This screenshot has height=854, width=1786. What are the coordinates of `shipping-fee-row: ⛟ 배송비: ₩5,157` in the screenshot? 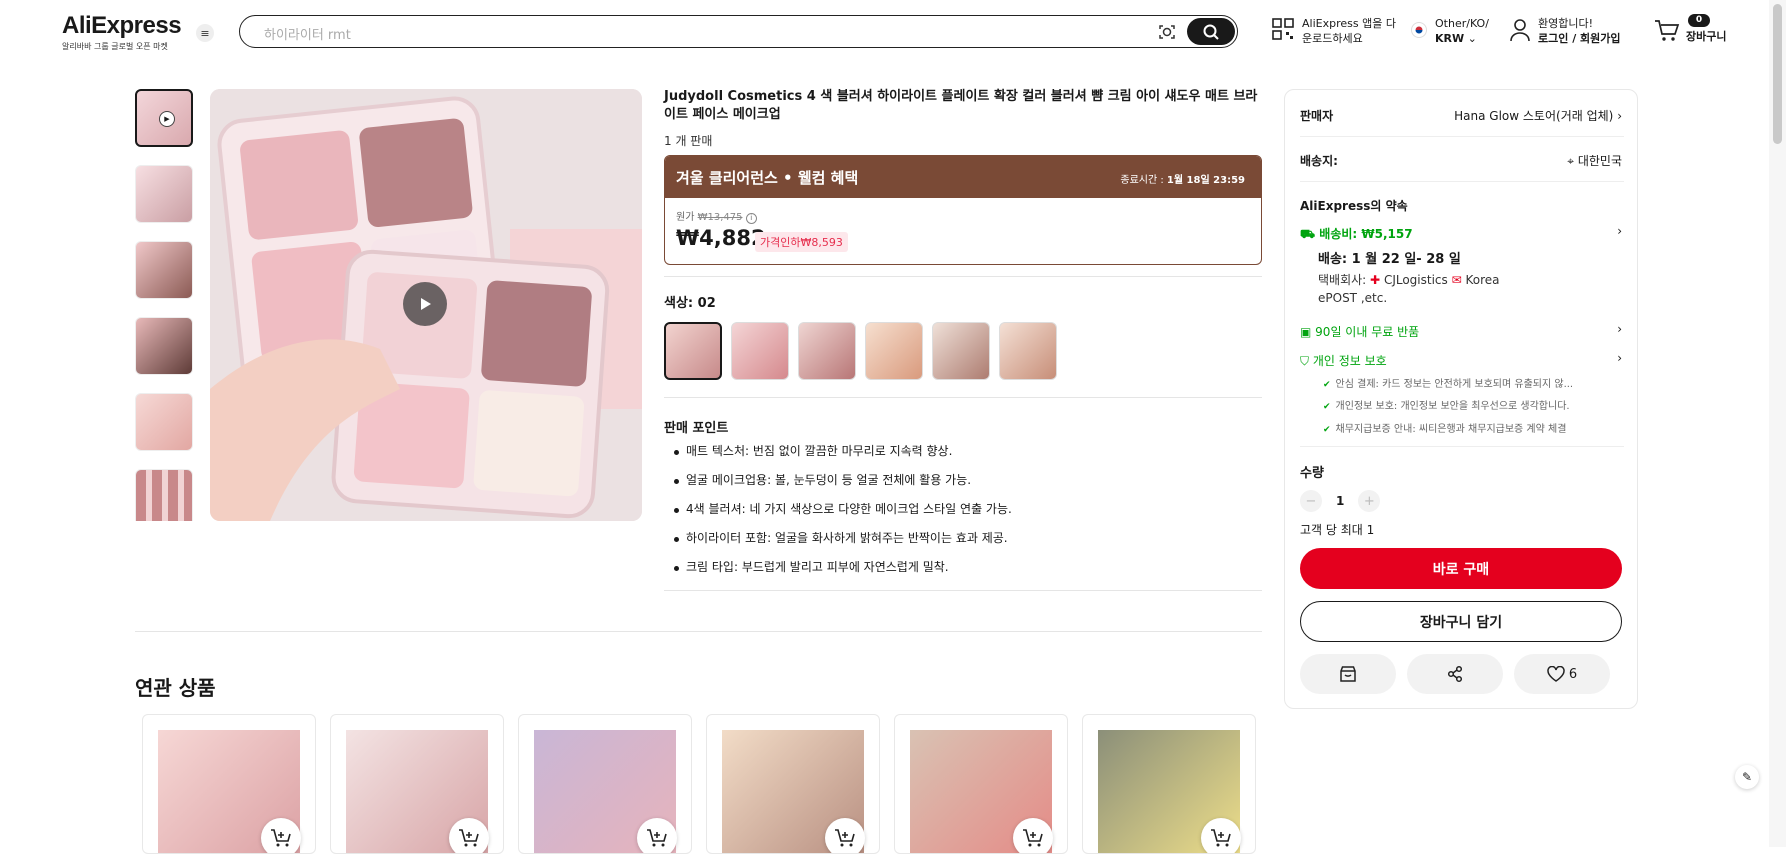 It's located at (1356, 234).